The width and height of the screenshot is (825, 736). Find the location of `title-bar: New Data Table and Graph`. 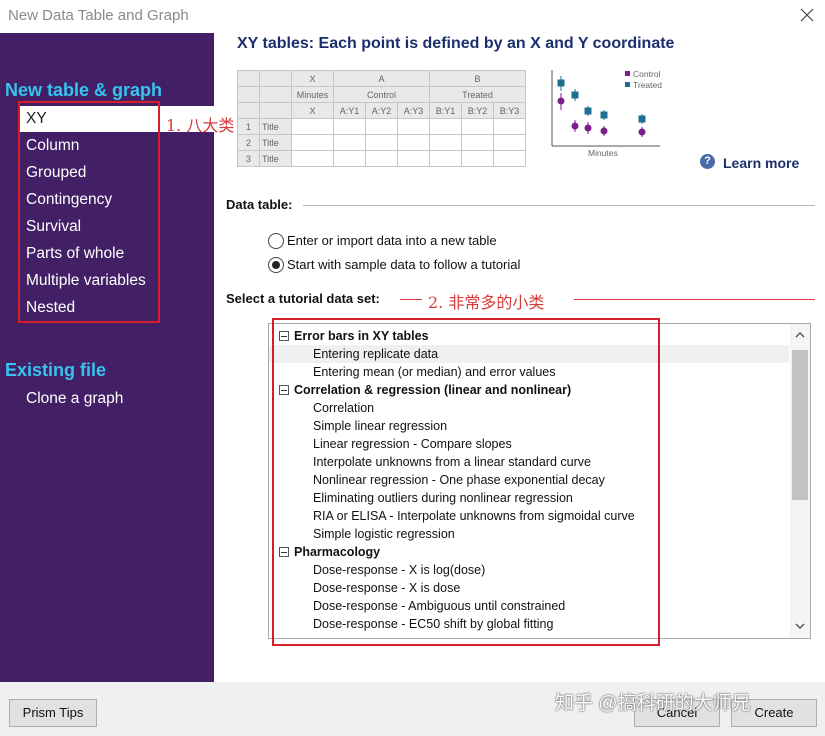

title-bar: New Data Table and Graph is located at coordinates (412, 16).